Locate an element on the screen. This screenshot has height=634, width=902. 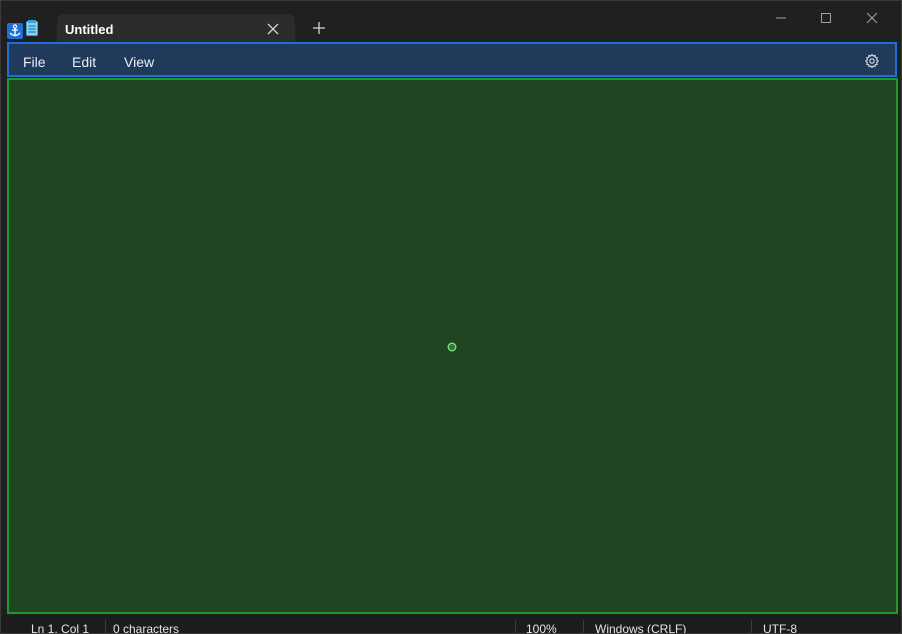
line-ending: Windows (CRLF) is located at coordinates (640, 627).